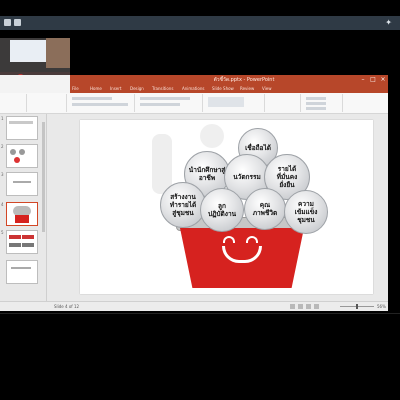  What do you see at coordinates (373, 79) in the screenshot?
I see `maximize-button: □` at bounding box center [373, 79].